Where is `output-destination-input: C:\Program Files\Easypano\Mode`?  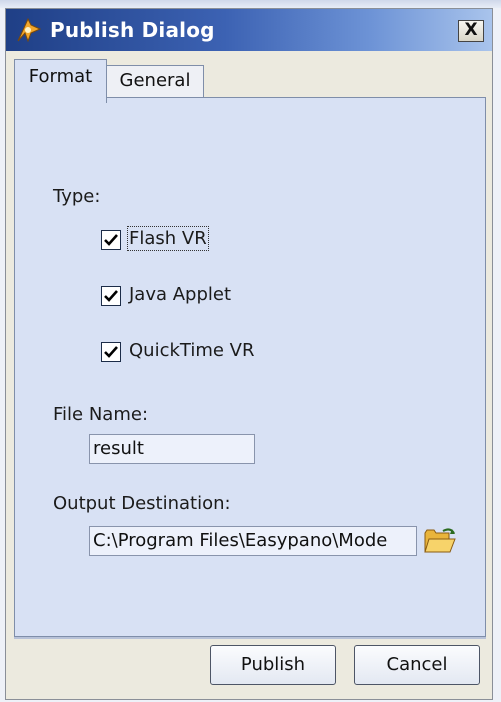 output-destination-input: C:\Program Files\Easypano\Mode is located at coordinates (253, 541).